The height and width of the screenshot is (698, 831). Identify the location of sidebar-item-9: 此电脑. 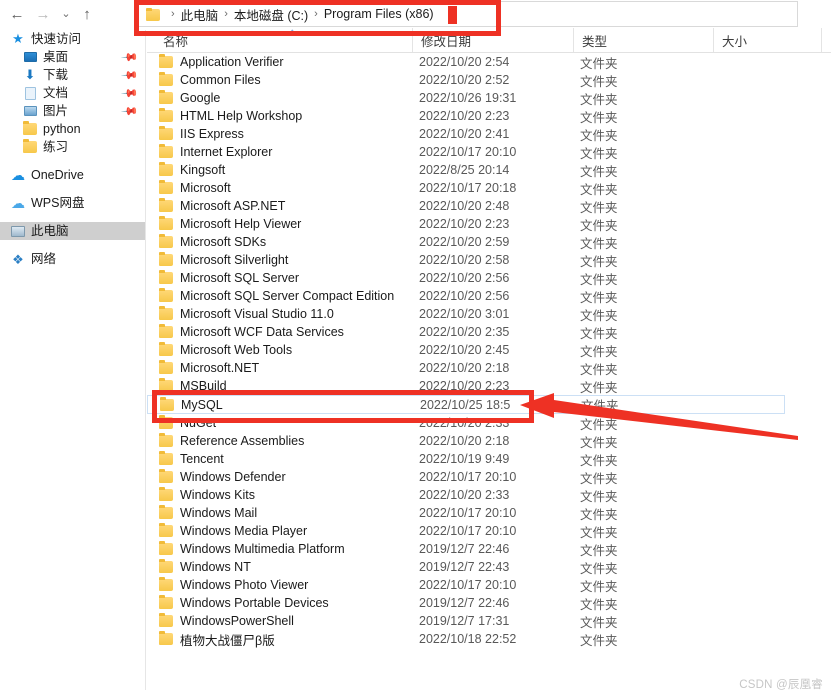
(72, 231).